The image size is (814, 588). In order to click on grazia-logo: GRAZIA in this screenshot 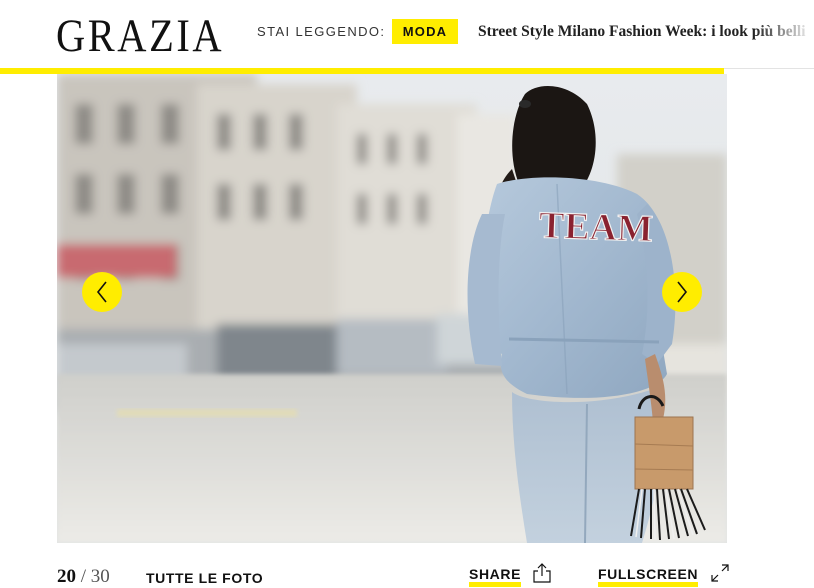, I will do `click(140, 36)`.